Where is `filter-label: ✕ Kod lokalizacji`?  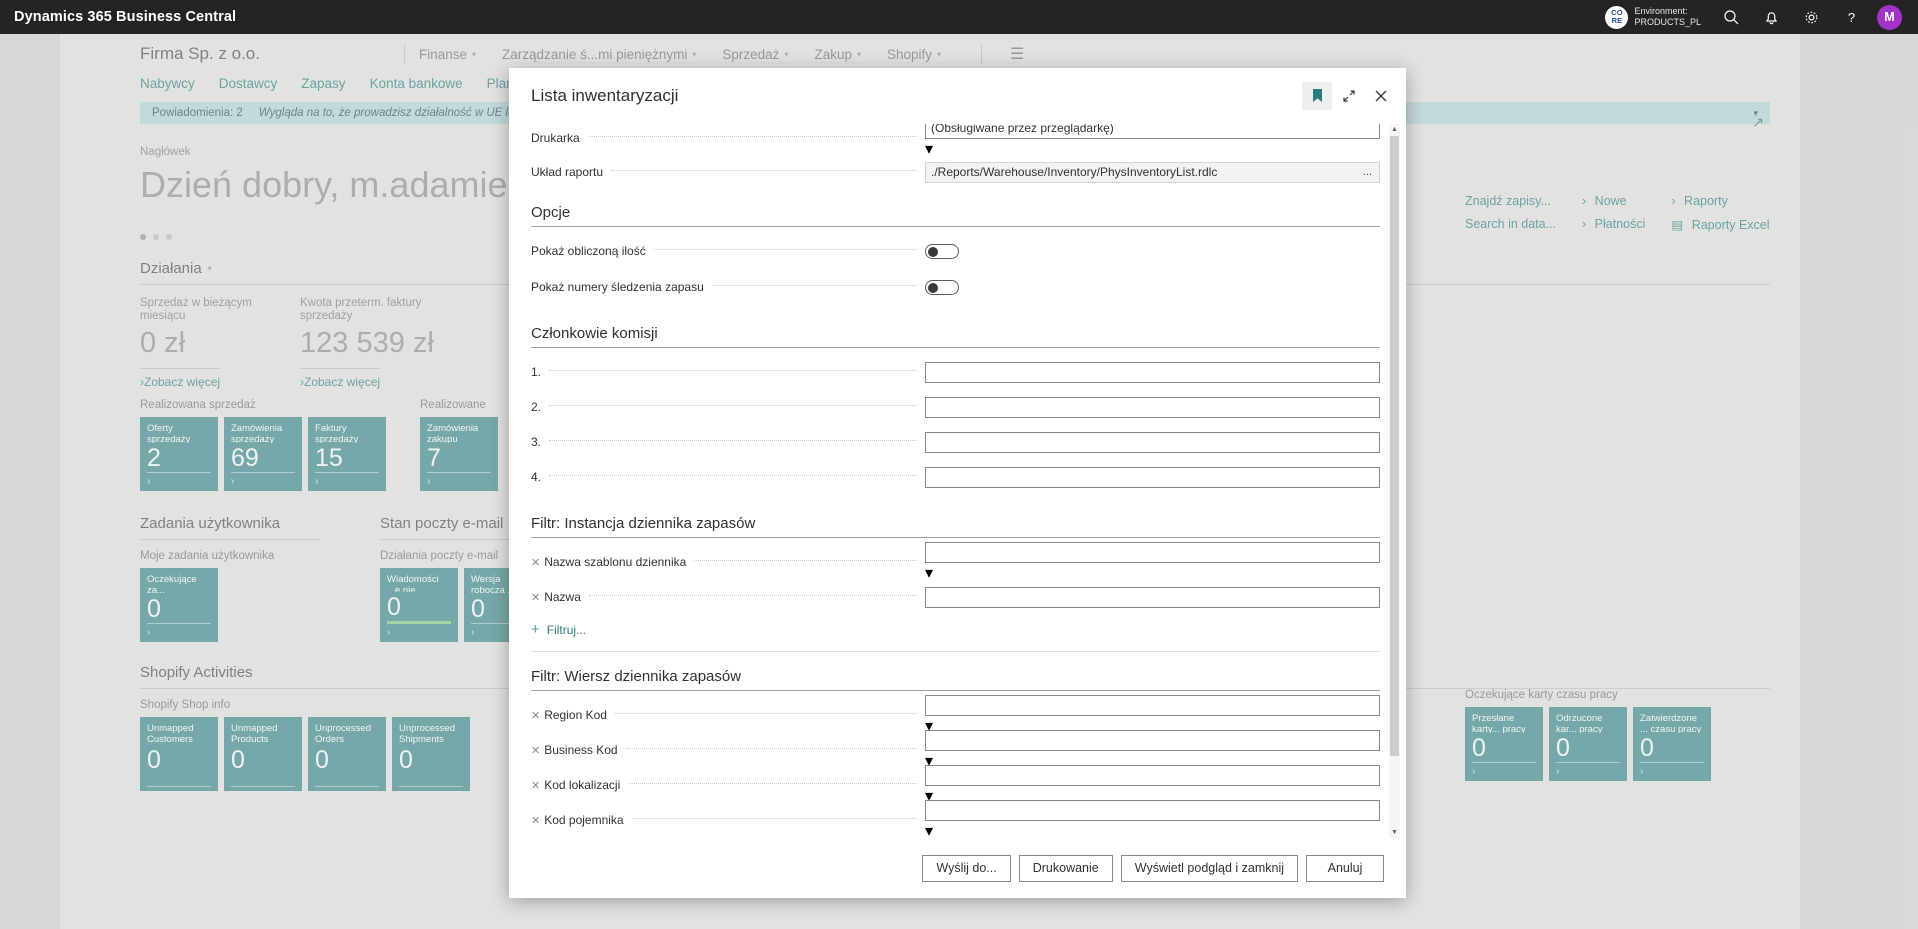 filter-label: ✕ Kod lokalizacji is located at coordinates (575, 785).